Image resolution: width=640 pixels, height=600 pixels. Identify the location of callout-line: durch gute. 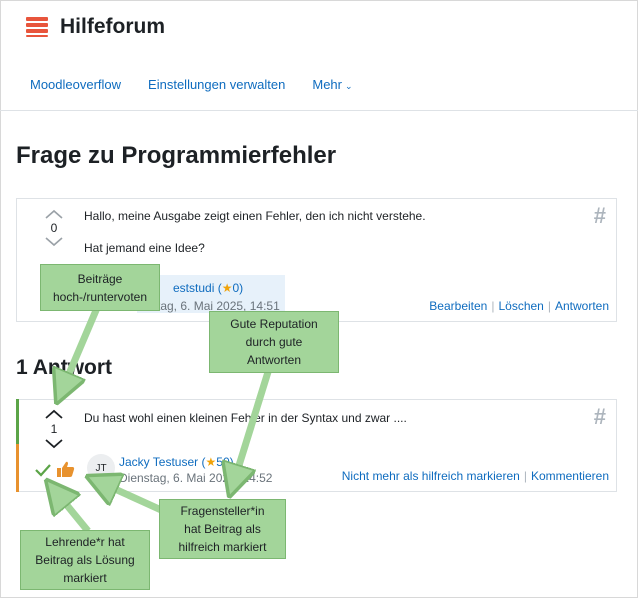
(274, 342).